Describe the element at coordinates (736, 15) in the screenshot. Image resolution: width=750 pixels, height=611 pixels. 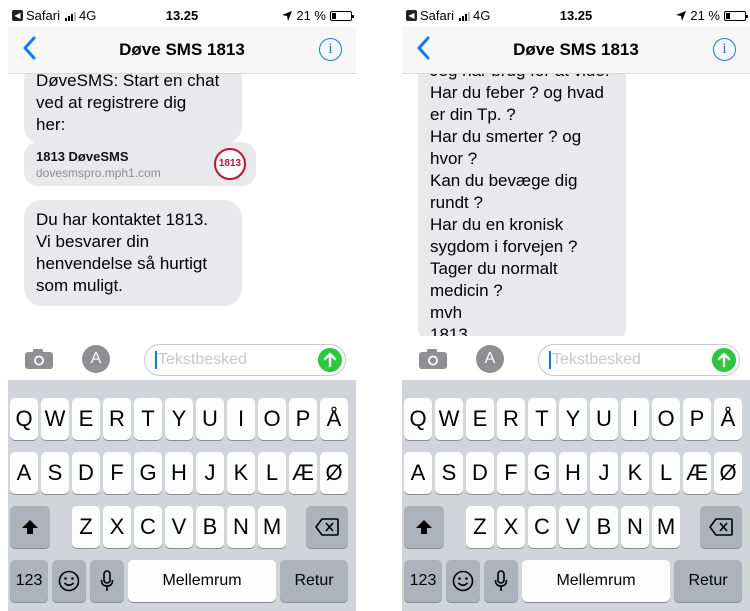
I see `battery-icon` at that location.